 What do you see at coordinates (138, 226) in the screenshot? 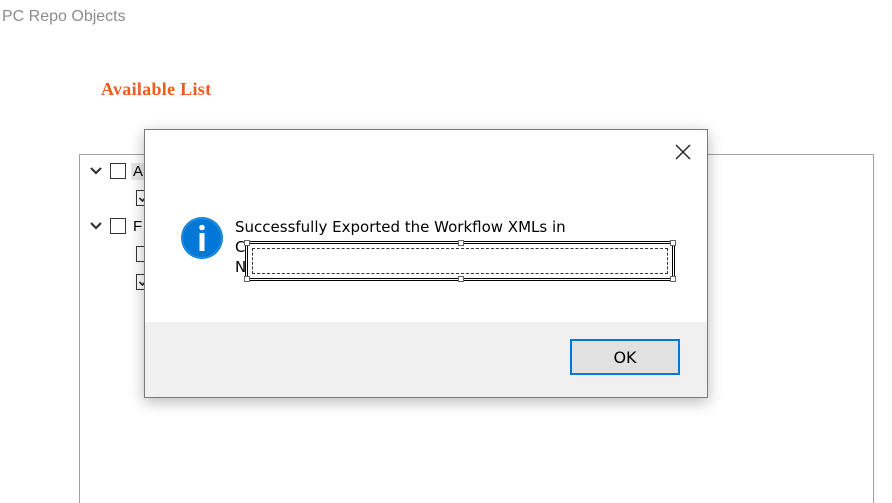
I see `tree-node-label: F` at bounding box center [138, 226].